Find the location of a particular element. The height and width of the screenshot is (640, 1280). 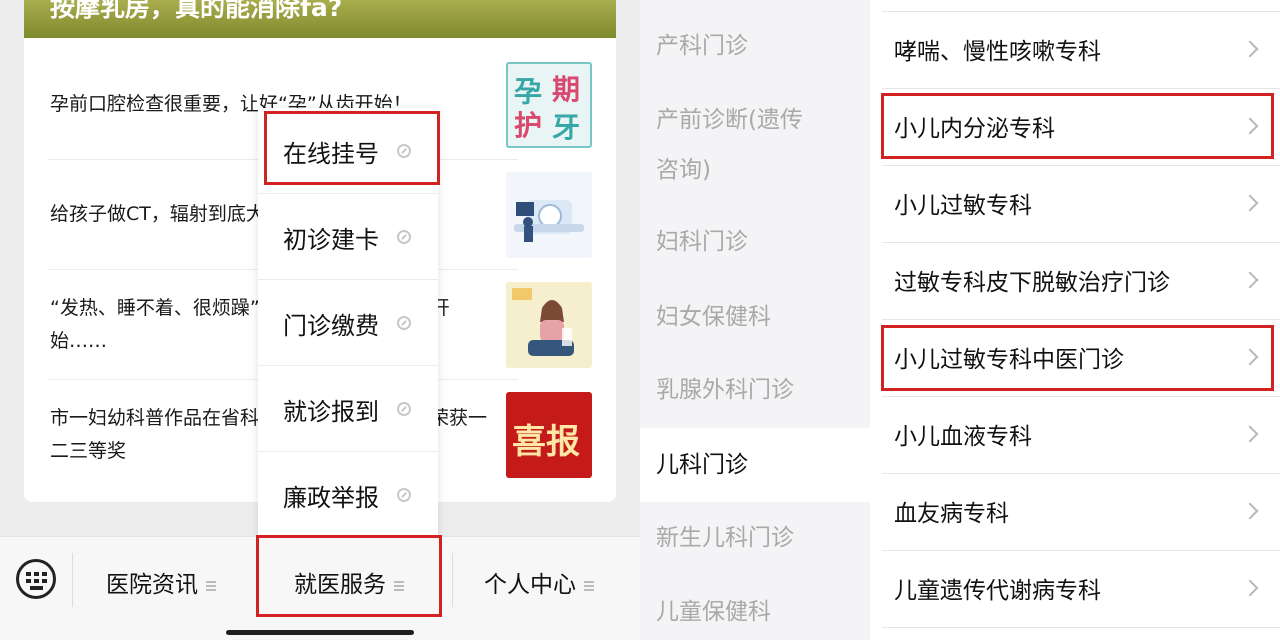

article-thumbnail: 喜报 is located at coordinates (549, 435).